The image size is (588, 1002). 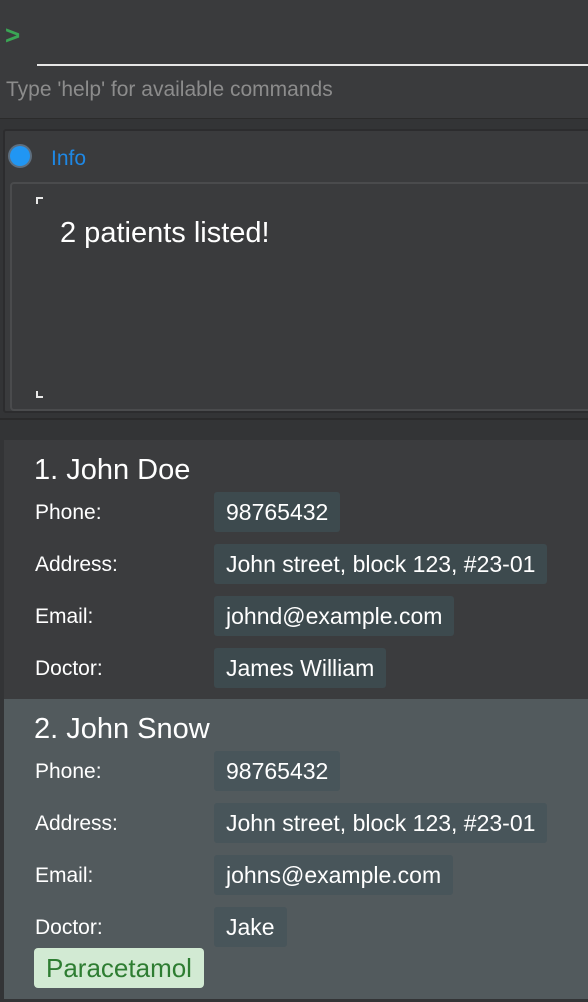 What do you see at coordinates (122, 729) in the screenshot?
I see `patient-name: 2. John Snow` at bounding box center [122, 729].